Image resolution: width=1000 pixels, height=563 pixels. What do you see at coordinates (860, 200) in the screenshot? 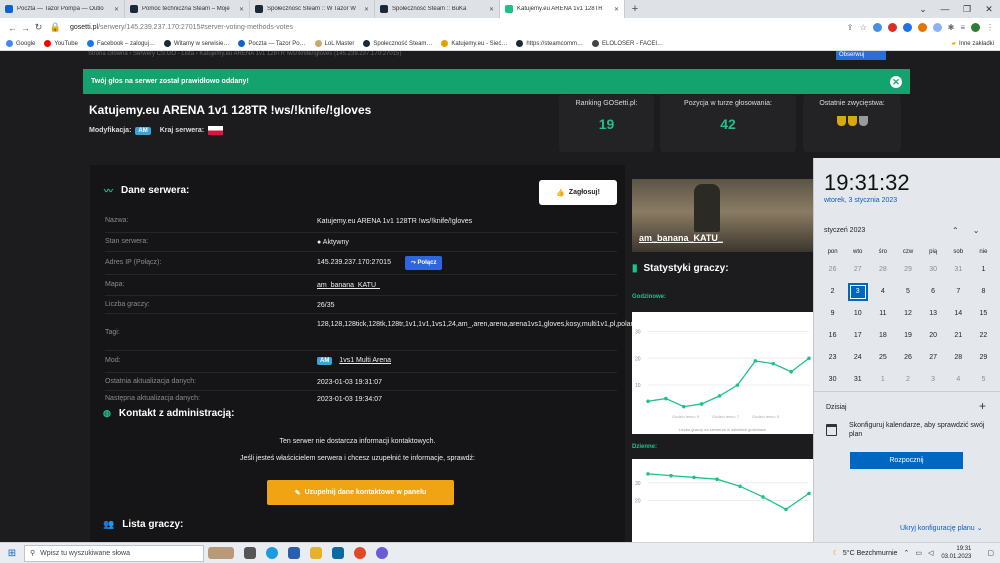
I see `clock-date-link: wtorek, 3 stycznia 2023` at bounding box center [860, 200].